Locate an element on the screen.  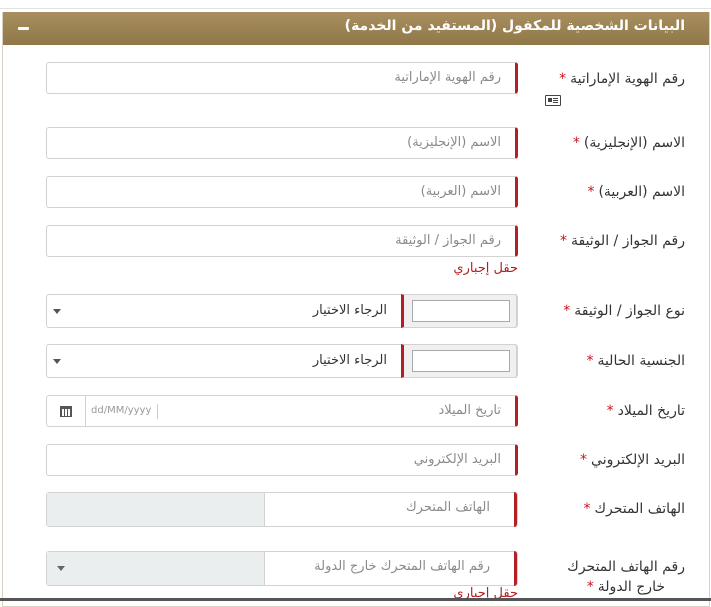
id-card-icon is located at coordinates (553, 100).